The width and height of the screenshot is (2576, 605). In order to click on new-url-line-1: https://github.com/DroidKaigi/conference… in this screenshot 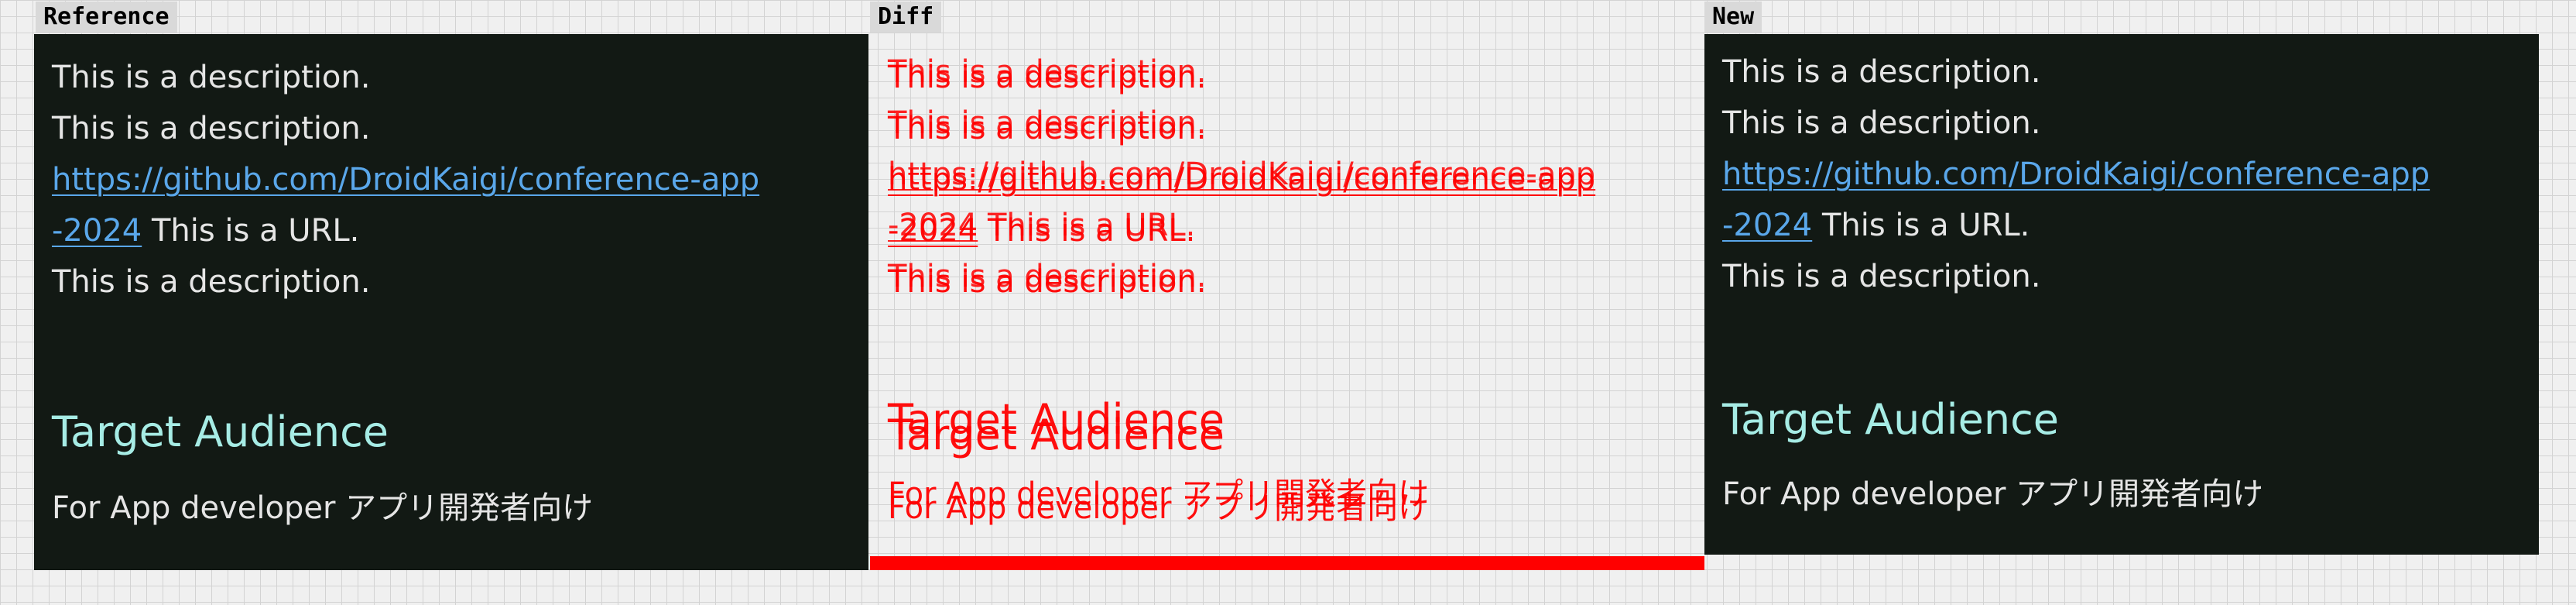, I will do `click(2076, 174)`.